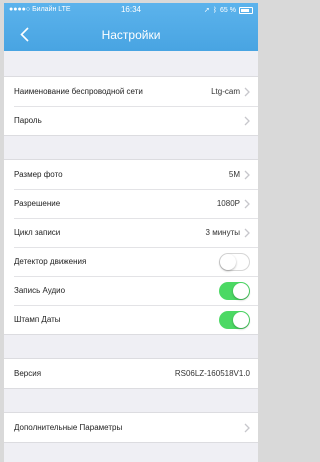  I want to click on loop-recording-row: Цикл записи 3 минуты, so click(131, 232).